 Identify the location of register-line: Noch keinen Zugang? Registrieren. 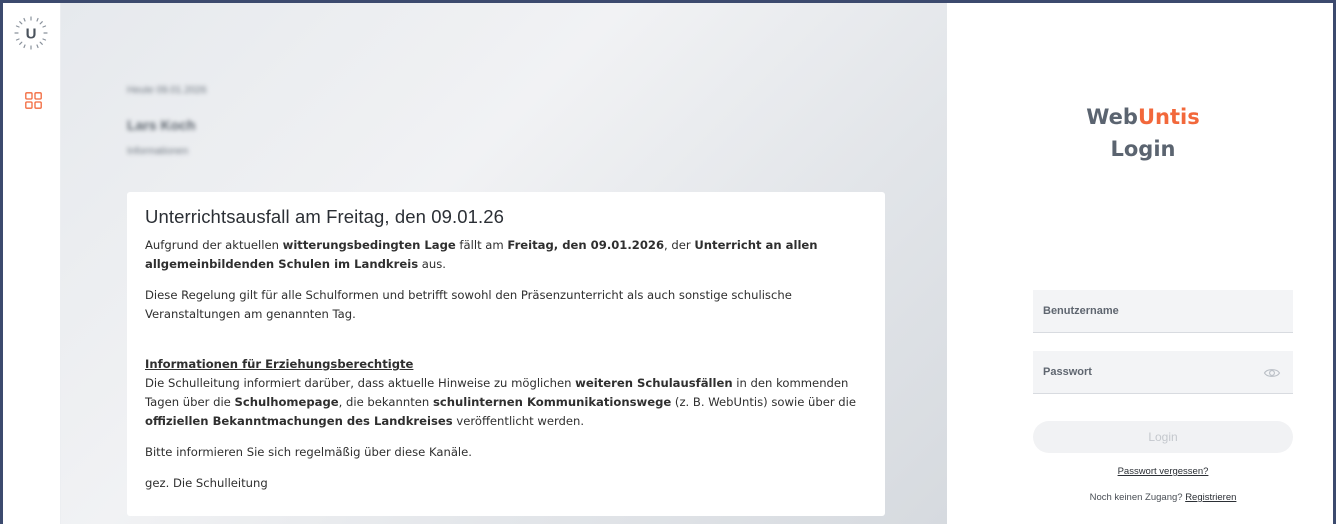
(1163, 497).